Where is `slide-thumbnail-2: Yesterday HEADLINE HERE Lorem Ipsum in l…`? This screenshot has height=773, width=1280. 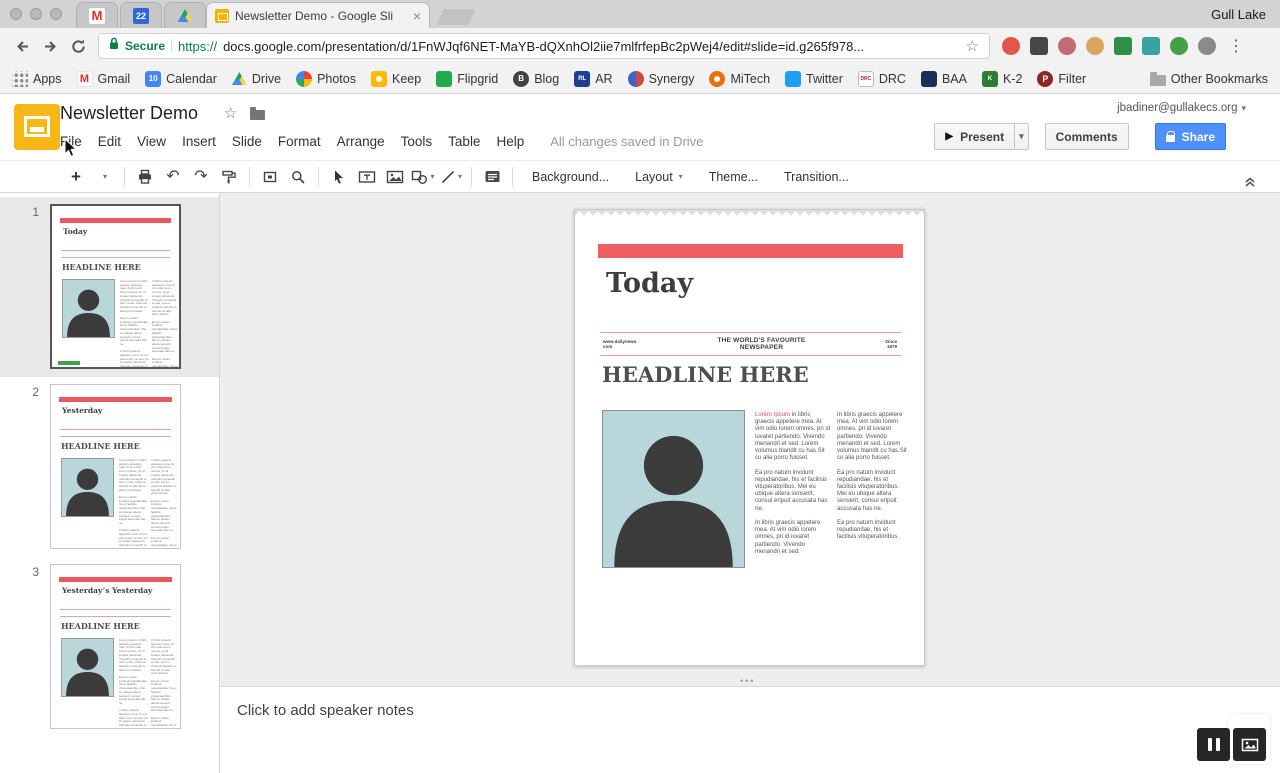
slide-thumbnail-2: Yesterday HEADLINE HERE Lorem Ipsum in l… is located at coordinates (115, 466).